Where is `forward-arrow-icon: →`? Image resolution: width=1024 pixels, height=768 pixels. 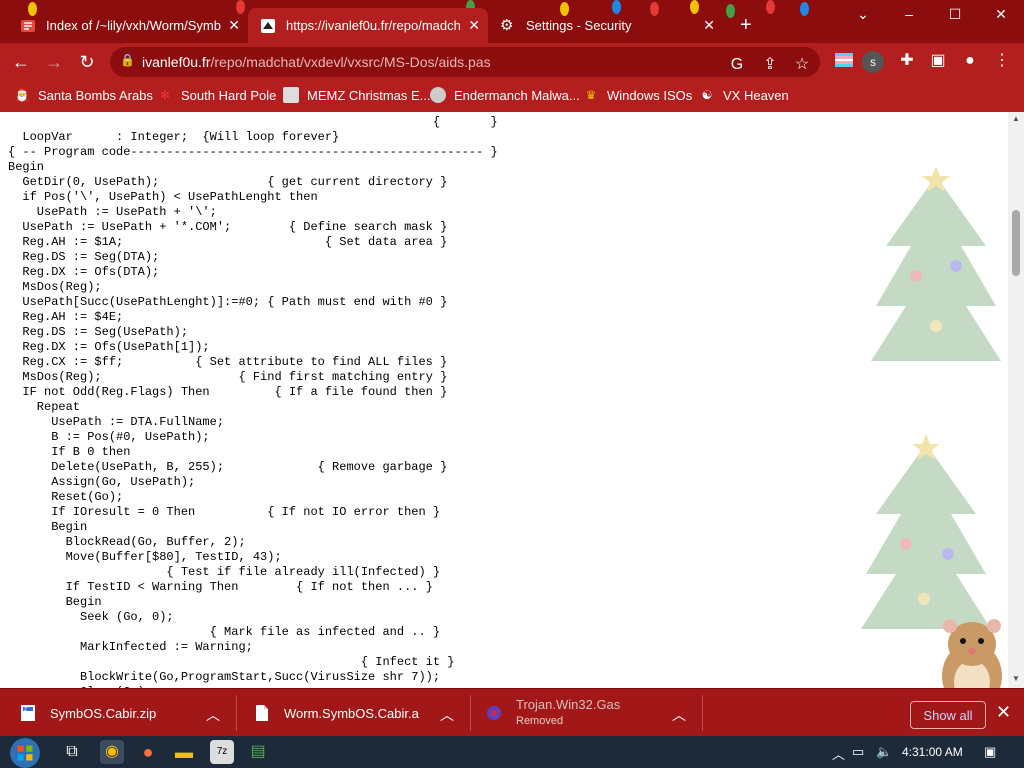
forward-arrow-icon: → is located at coordinates (54, 62).